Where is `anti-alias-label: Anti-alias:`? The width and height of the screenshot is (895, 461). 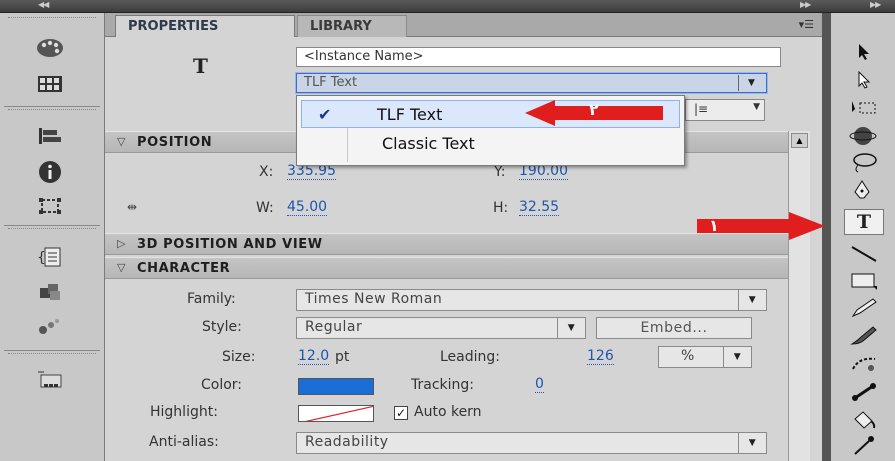 anti-alias-label: Anti-alias: is located at coordinates (184, 442).